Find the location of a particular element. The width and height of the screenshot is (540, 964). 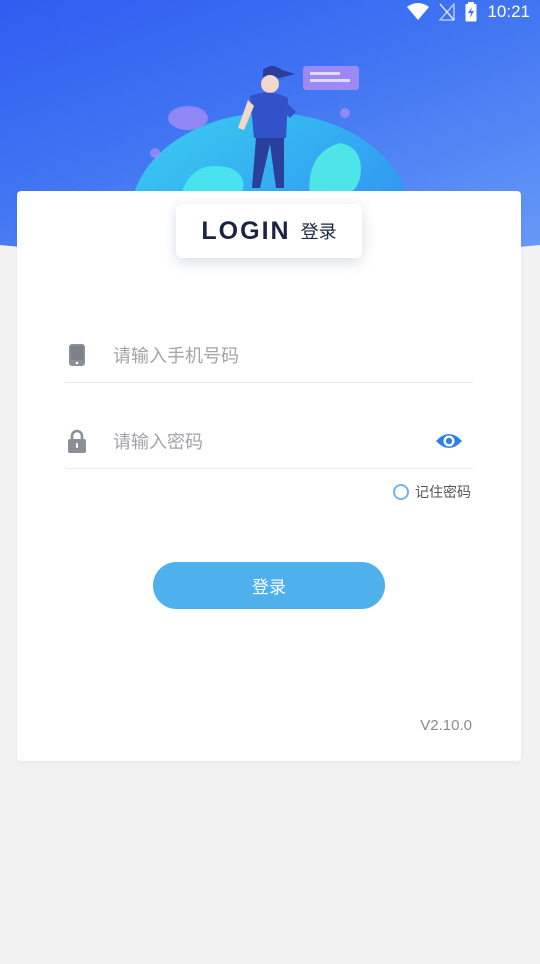

login-title-badge: LOGIN 登录 is located at coordinates (269, 231).